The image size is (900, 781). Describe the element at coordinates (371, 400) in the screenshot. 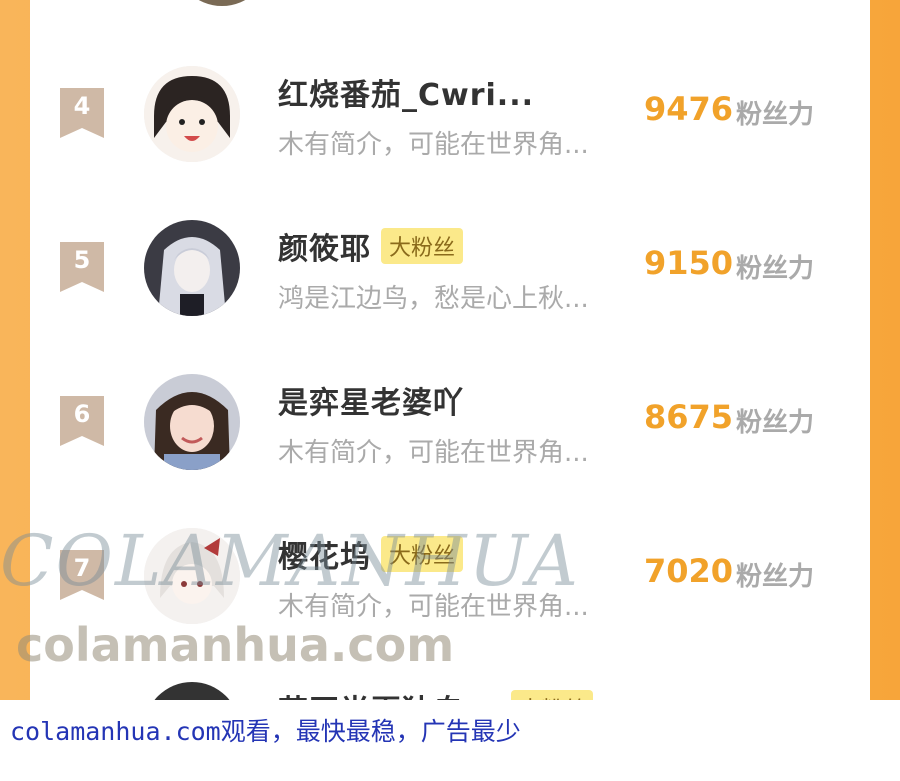

I see `user-name: 是弈星老婆吖` at that location.